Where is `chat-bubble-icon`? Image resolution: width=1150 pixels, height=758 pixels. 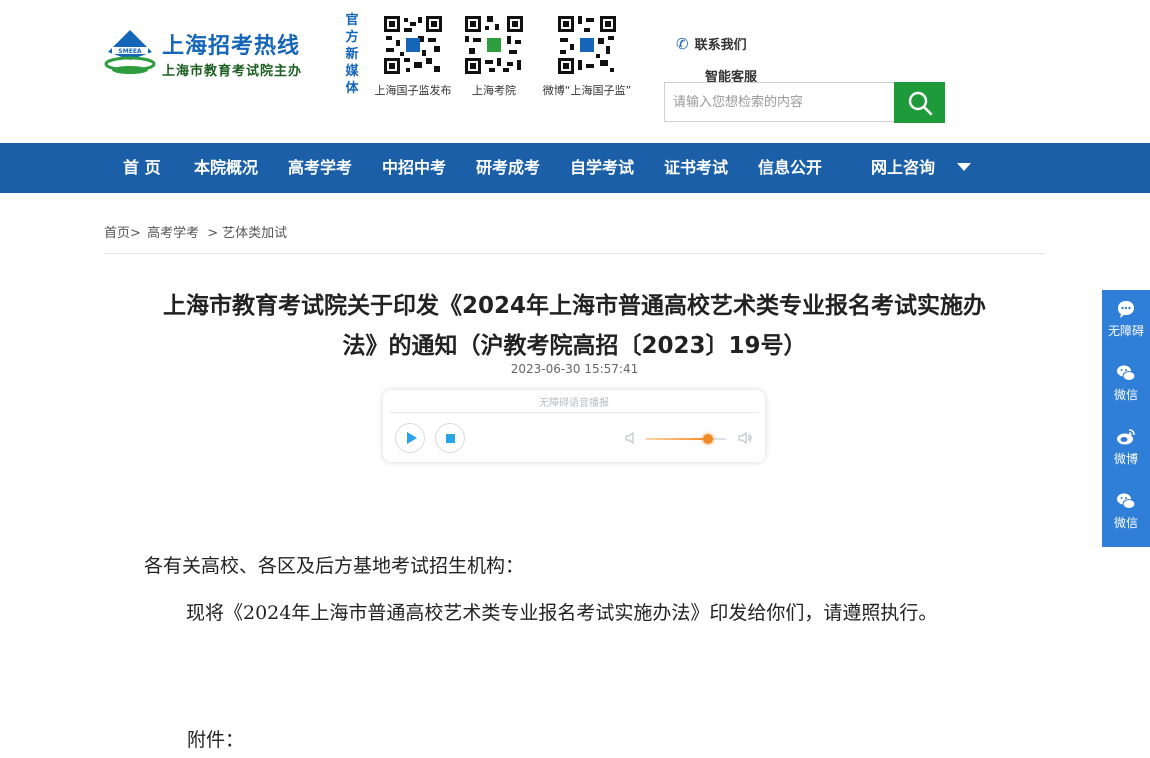 chat-bubble-icon is located at coordinates (1126, 309).